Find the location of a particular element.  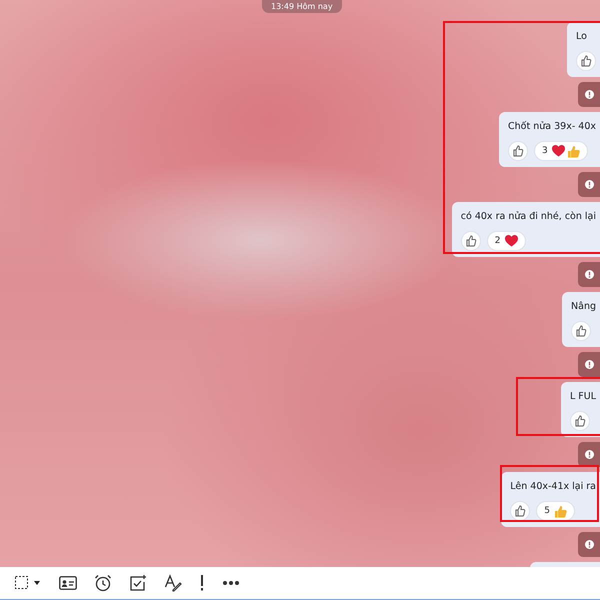

more-options-icon is located at coordinates (231, 583).